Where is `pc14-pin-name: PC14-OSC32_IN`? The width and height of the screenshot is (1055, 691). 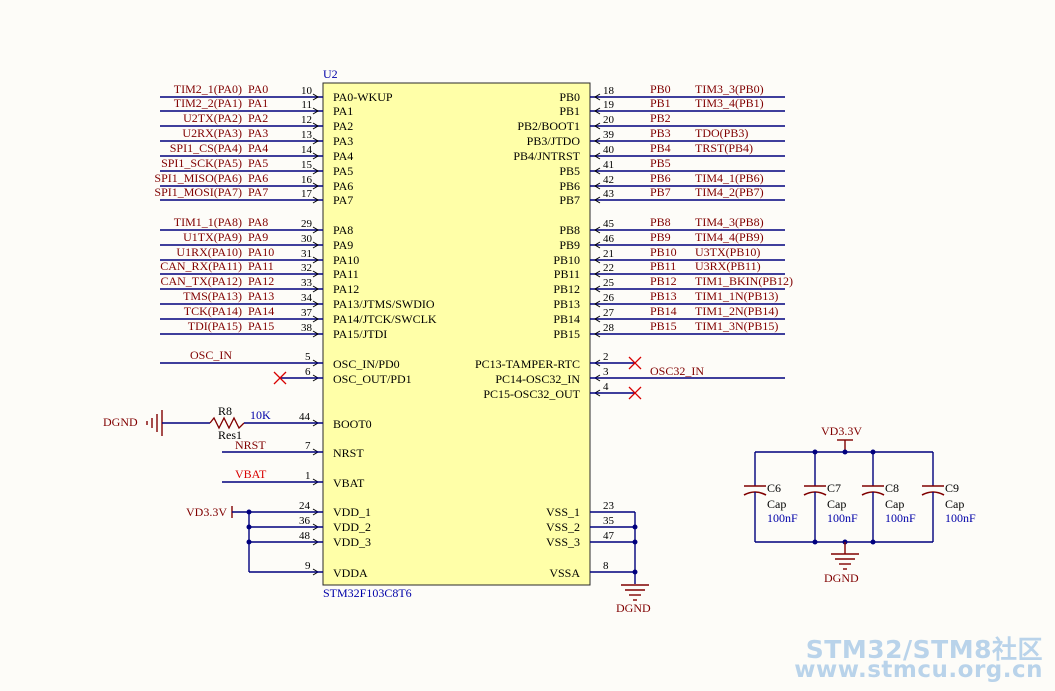
pc14-pin-name: PC14-OSC32_IN is located at coordinates (537, 379).